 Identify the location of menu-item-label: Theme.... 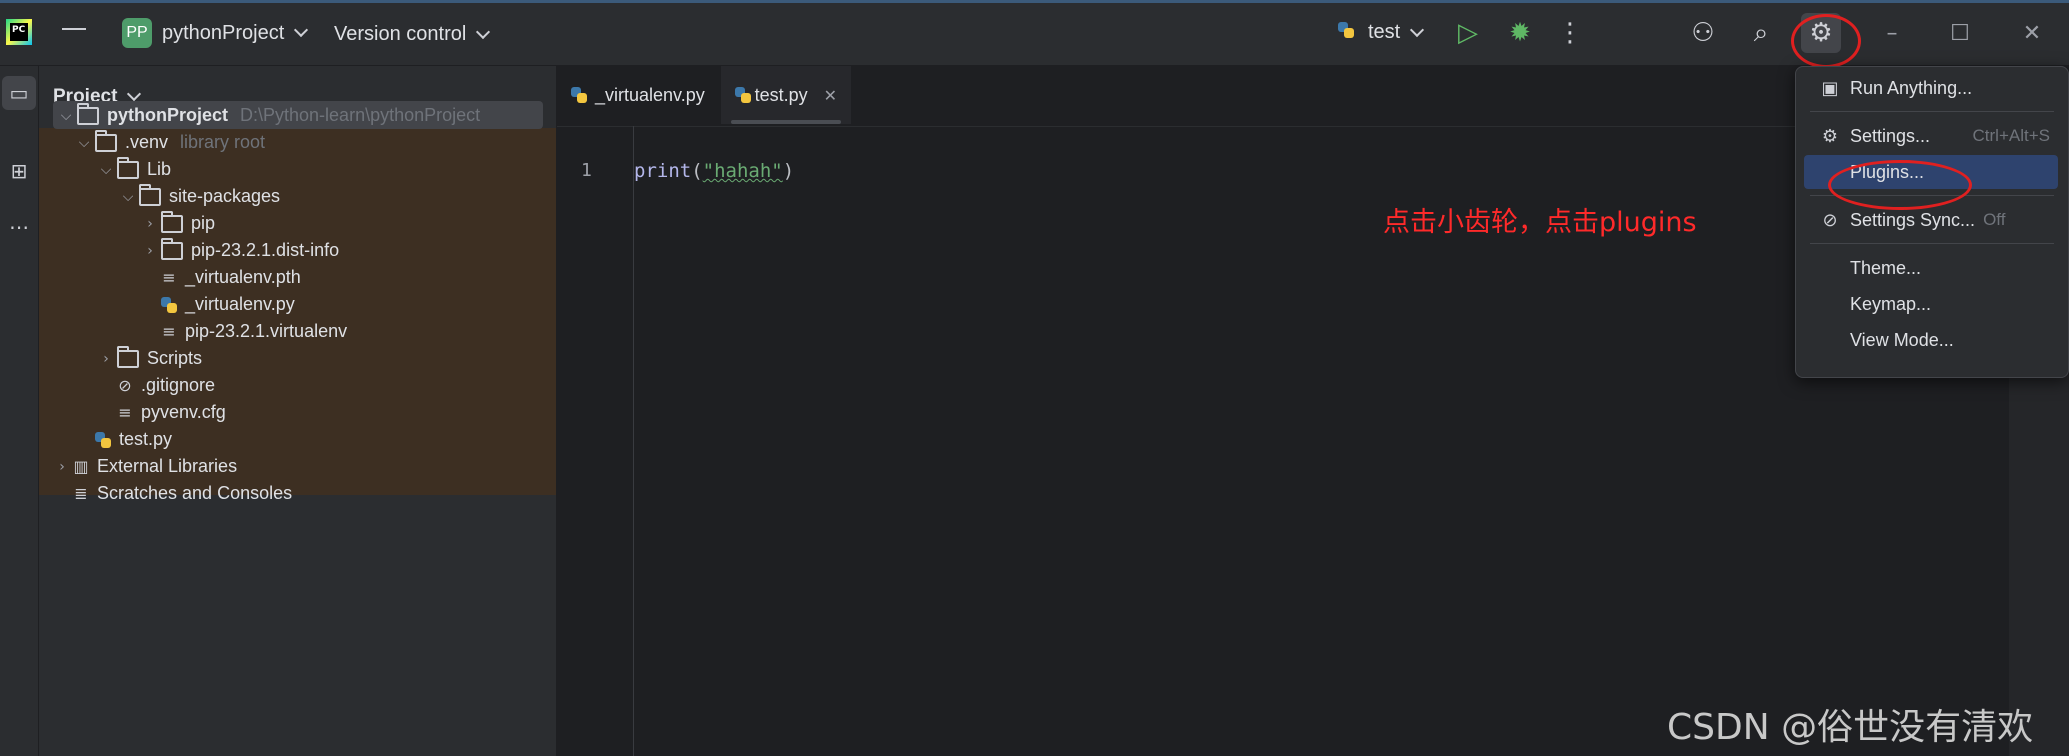
(1886, 267).